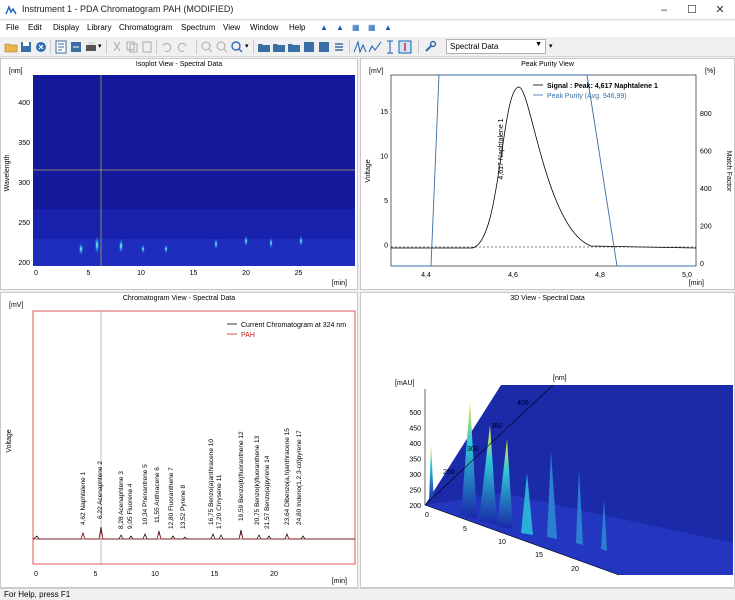 The width and height of the screenshot is (735, 600). I want to click on close-doc-icon, so click(41, 47).